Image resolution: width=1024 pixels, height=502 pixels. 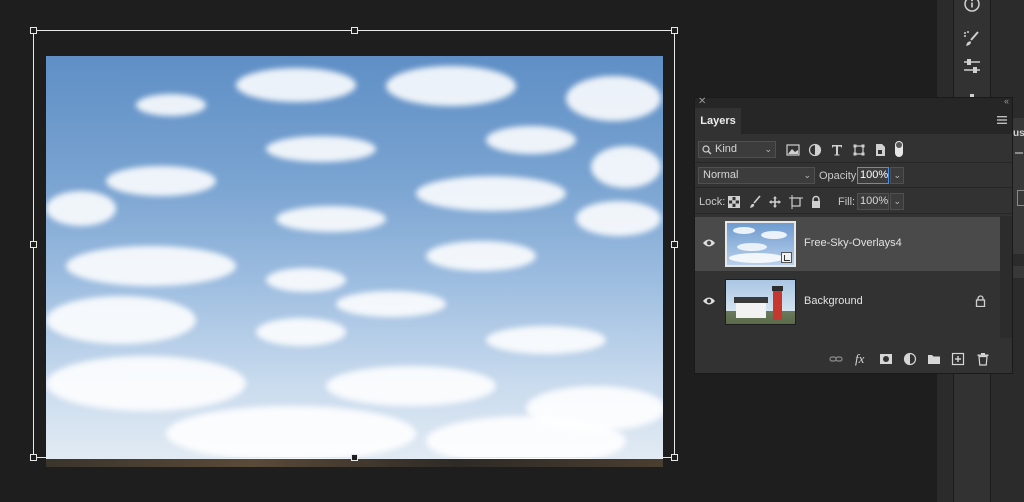 What do you see at coordinates (702, 101) in the screenshot?
I see `close-icon: ✕` at bounding box center [702, 101].